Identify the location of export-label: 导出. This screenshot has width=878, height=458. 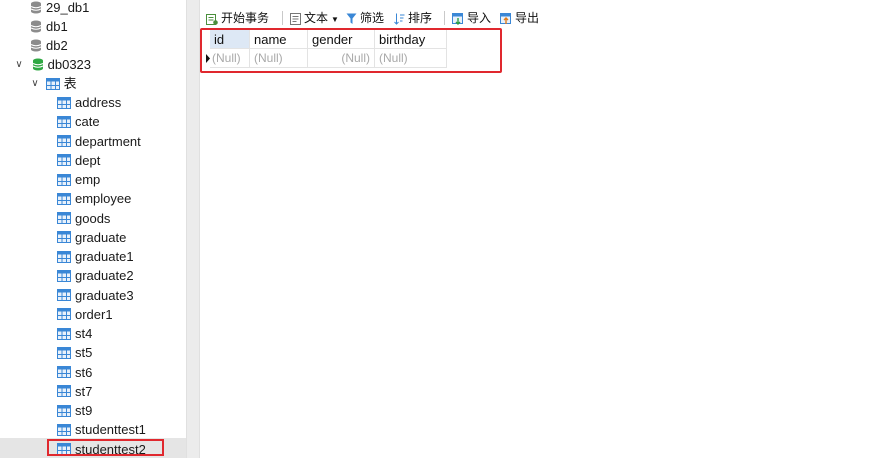
(527, 18).